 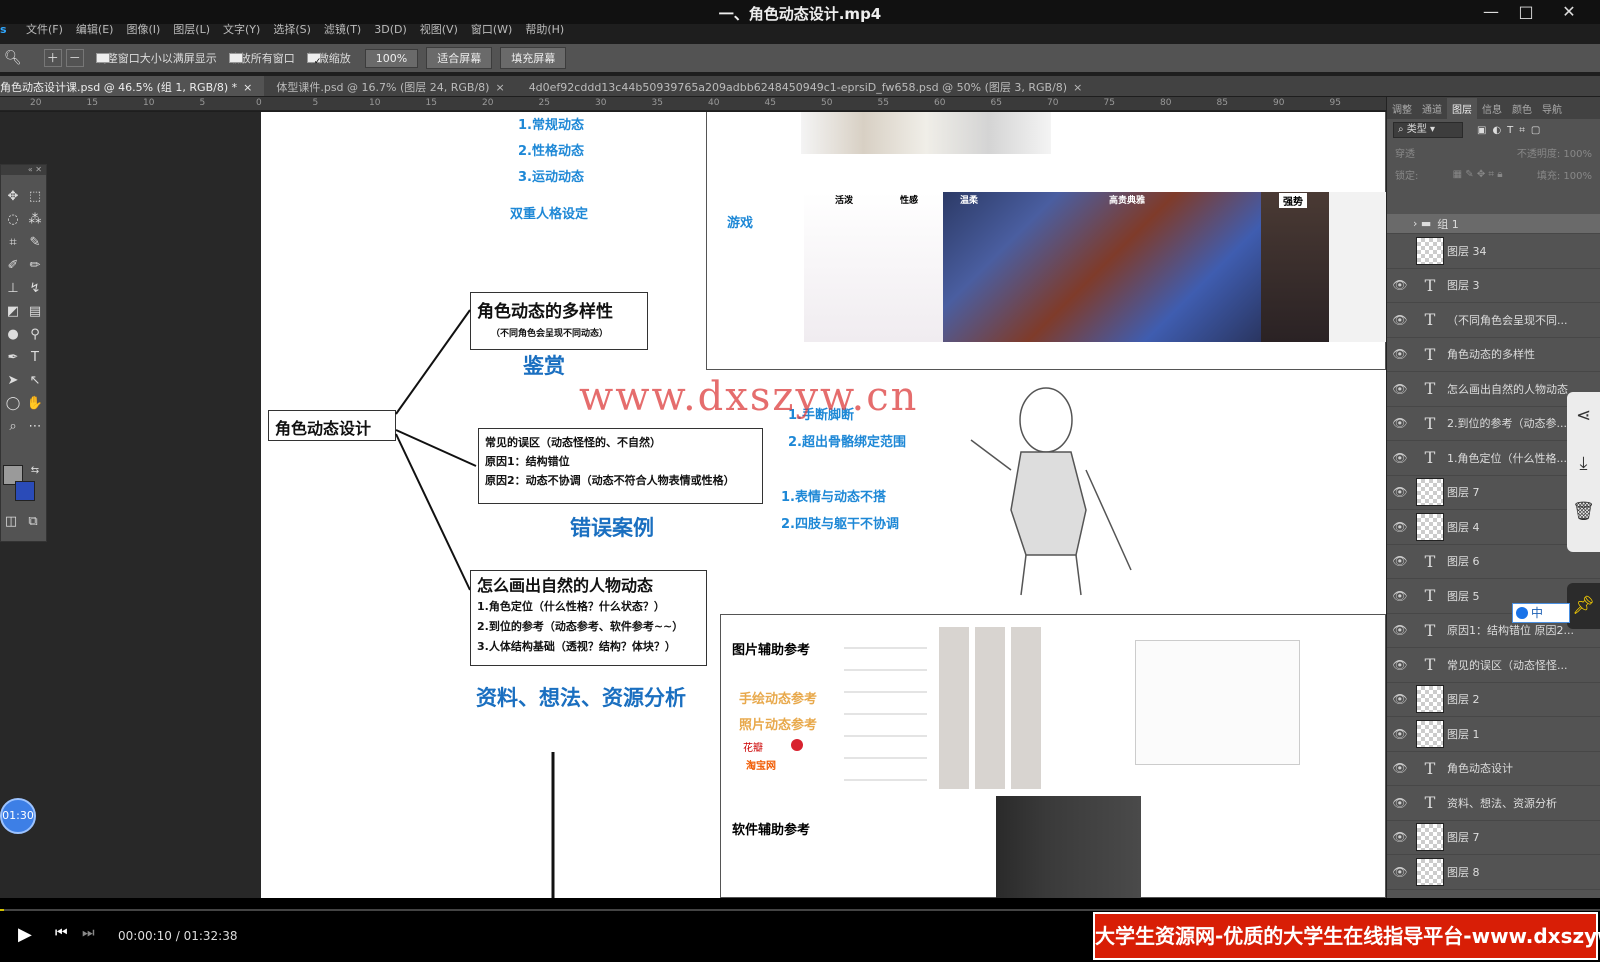 I want to click on type-tool-icon: T, so click(x=35, y=358).